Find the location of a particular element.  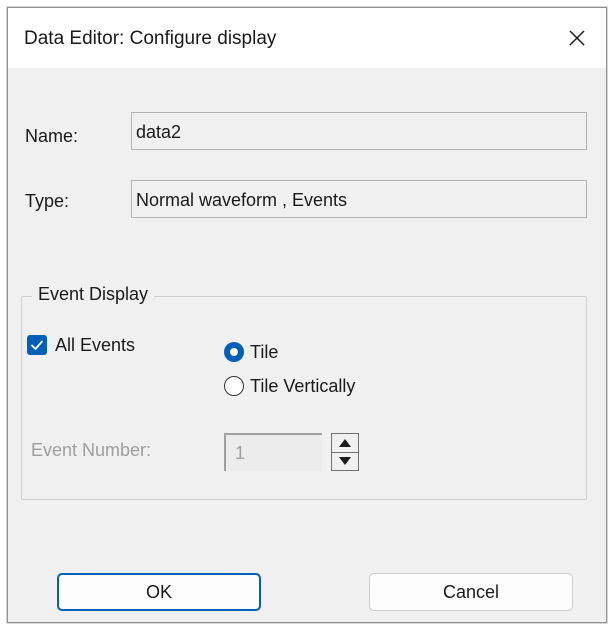

triangle-up-icon is located at coordinates (345, 443).